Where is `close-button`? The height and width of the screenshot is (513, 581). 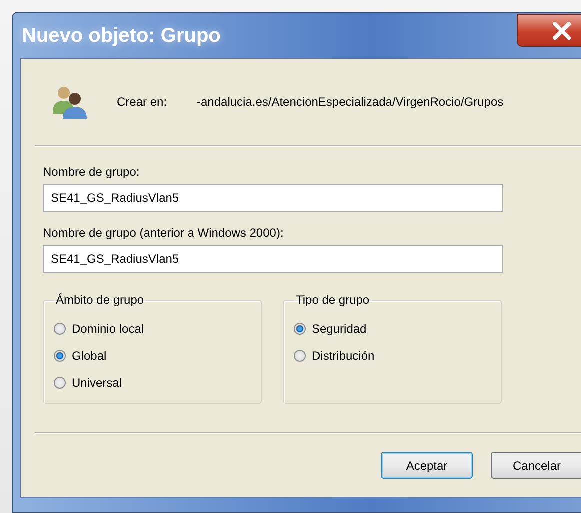
close-button is located at coordinates (549, 30).